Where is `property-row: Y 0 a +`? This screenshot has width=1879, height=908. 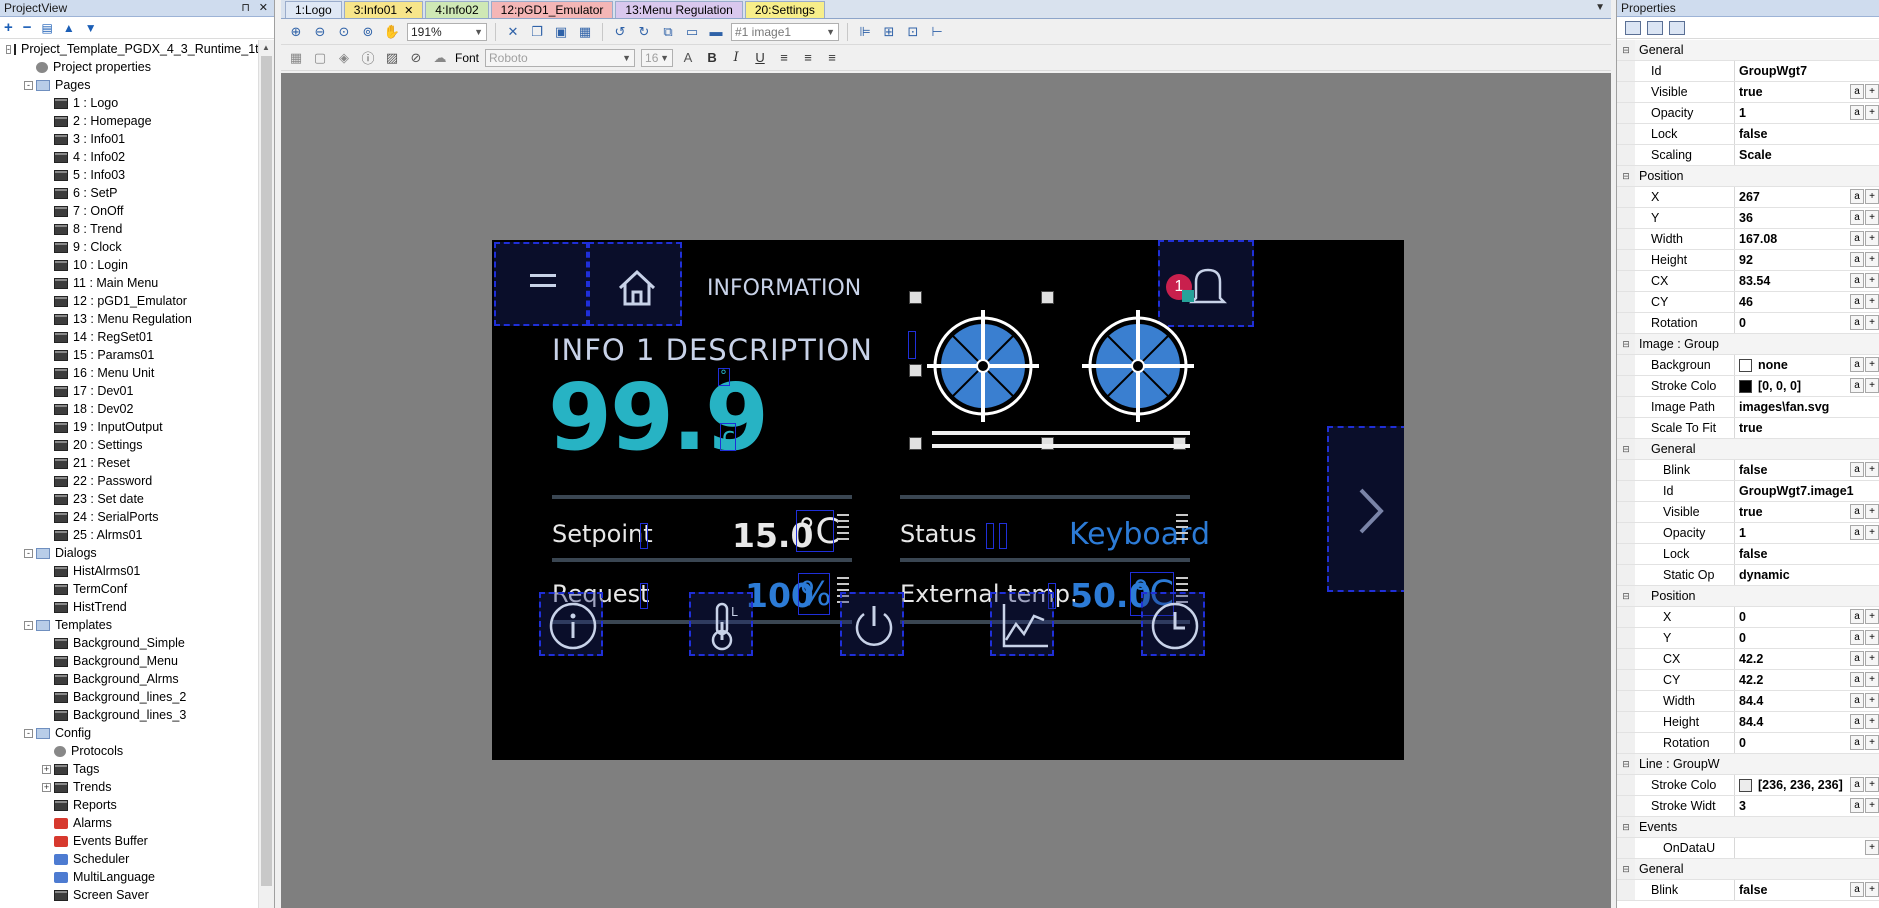
property-row: Y 0 a + is located at coordinates (1748, 638).